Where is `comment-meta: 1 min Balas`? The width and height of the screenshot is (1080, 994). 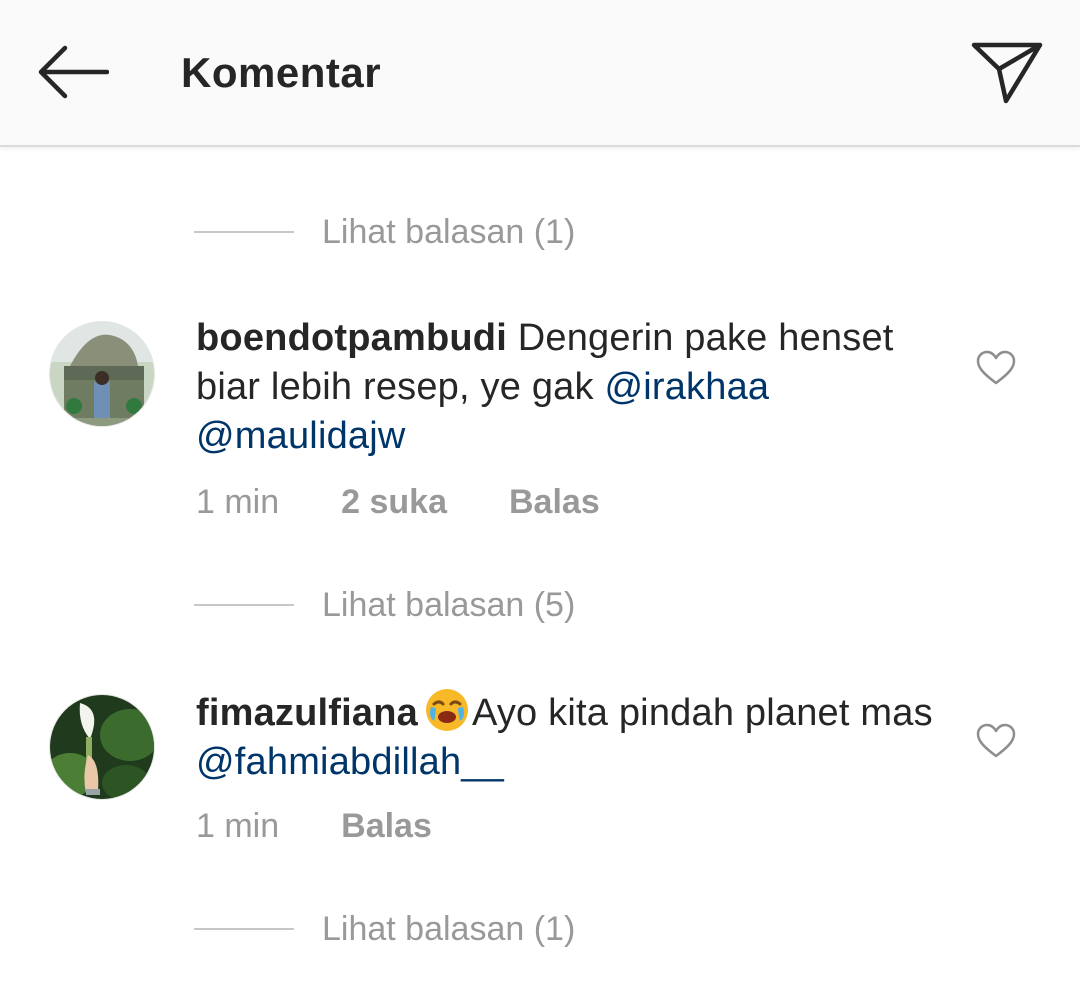
comment-meta: 1 min Balas is located at coordinates (314, 826).